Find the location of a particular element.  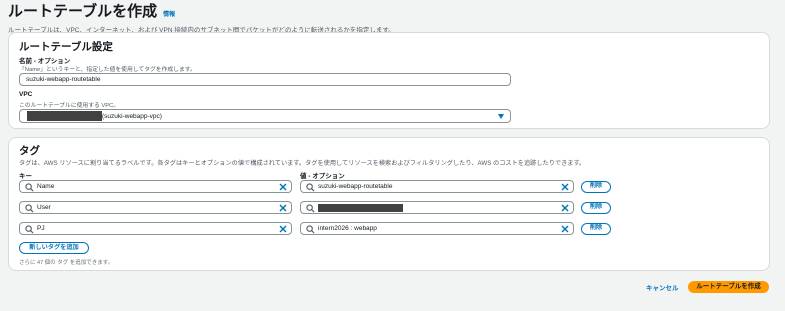

name-field-hint: 「Name」というキーと、指定した値を使用してタグを作成します。 is located at coordinates (107, 70).